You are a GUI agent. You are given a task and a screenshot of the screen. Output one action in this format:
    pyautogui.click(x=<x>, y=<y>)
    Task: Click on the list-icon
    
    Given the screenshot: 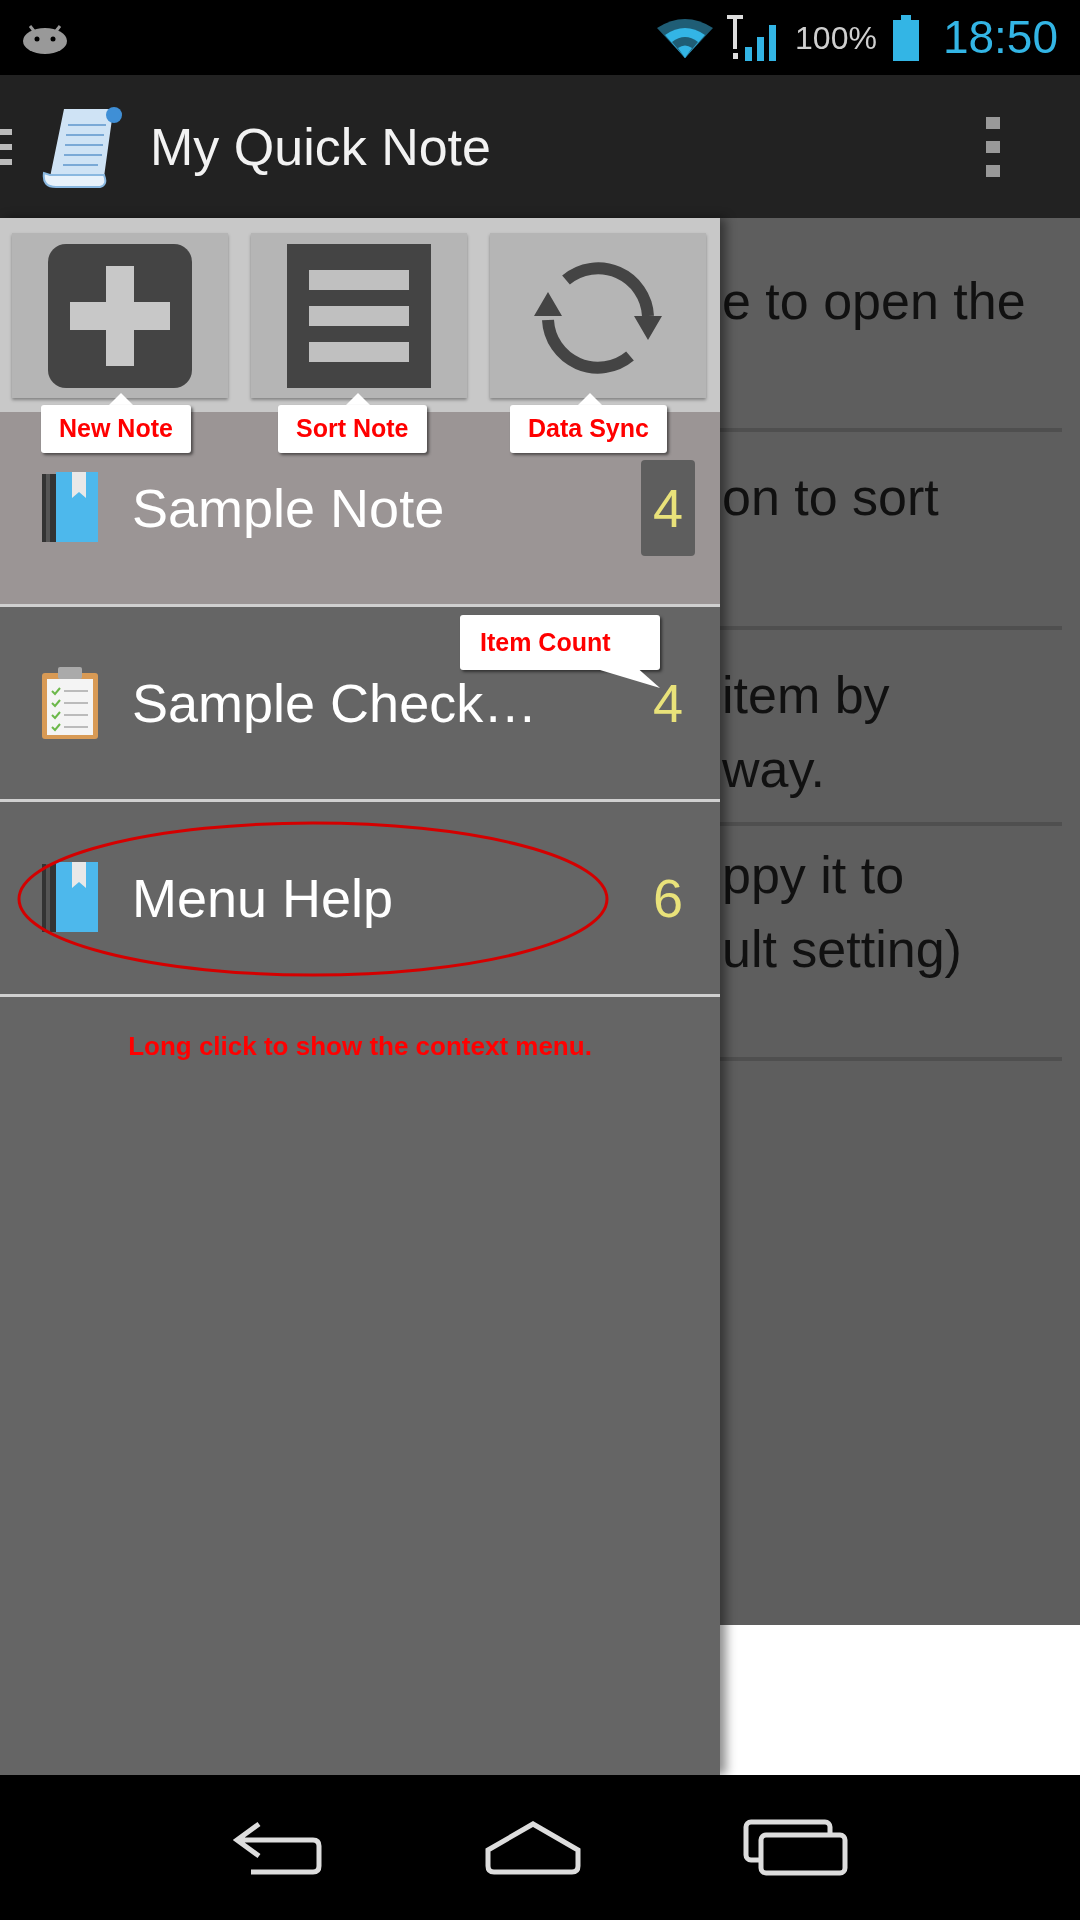 What is the action you would take?
    pyautogui.click(x=359, y=315)
    